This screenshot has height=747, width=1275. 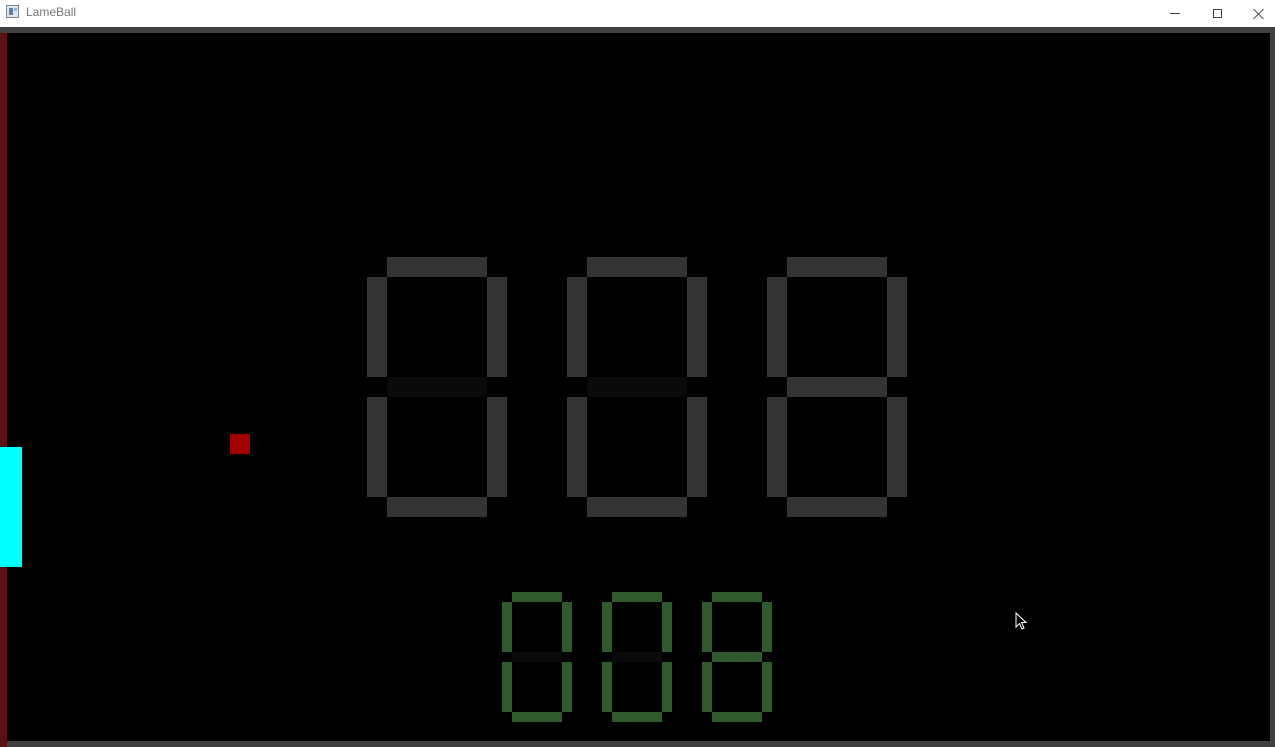 What do you see at coordinates (437, 267) in the screenshot?
I see `score-digit-1-segment-a` at bounding box center [437, 267].